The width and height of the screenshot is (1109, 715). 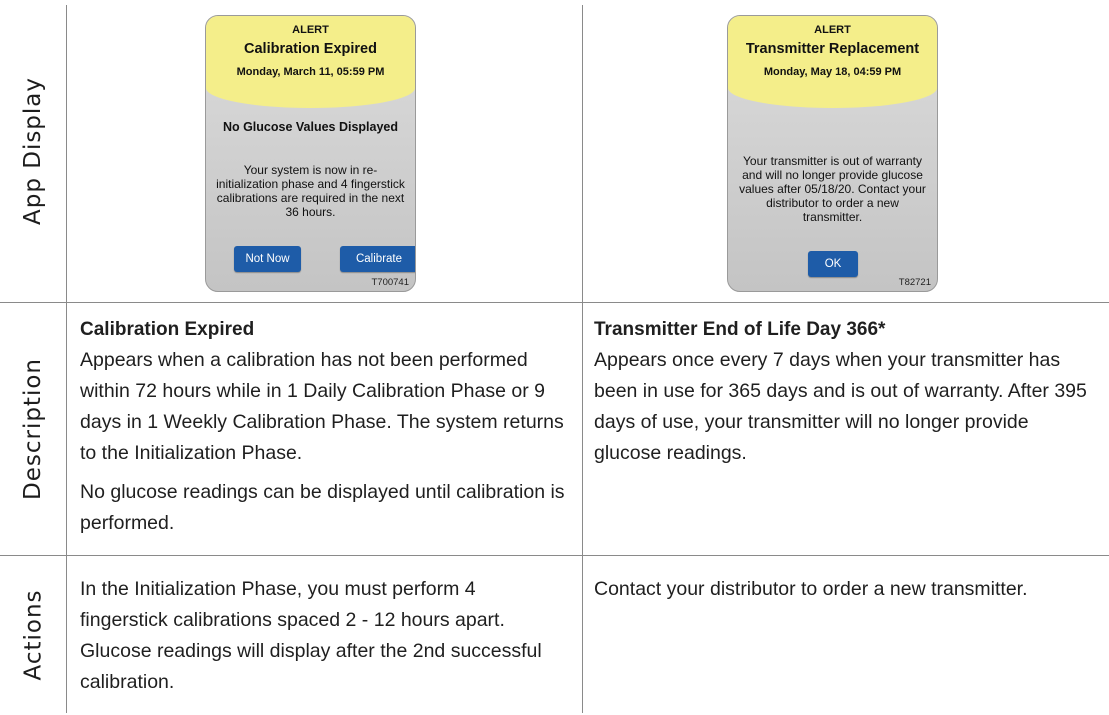 I want to click on calibrate-button: Calibrate, so click(x=377, y=259).